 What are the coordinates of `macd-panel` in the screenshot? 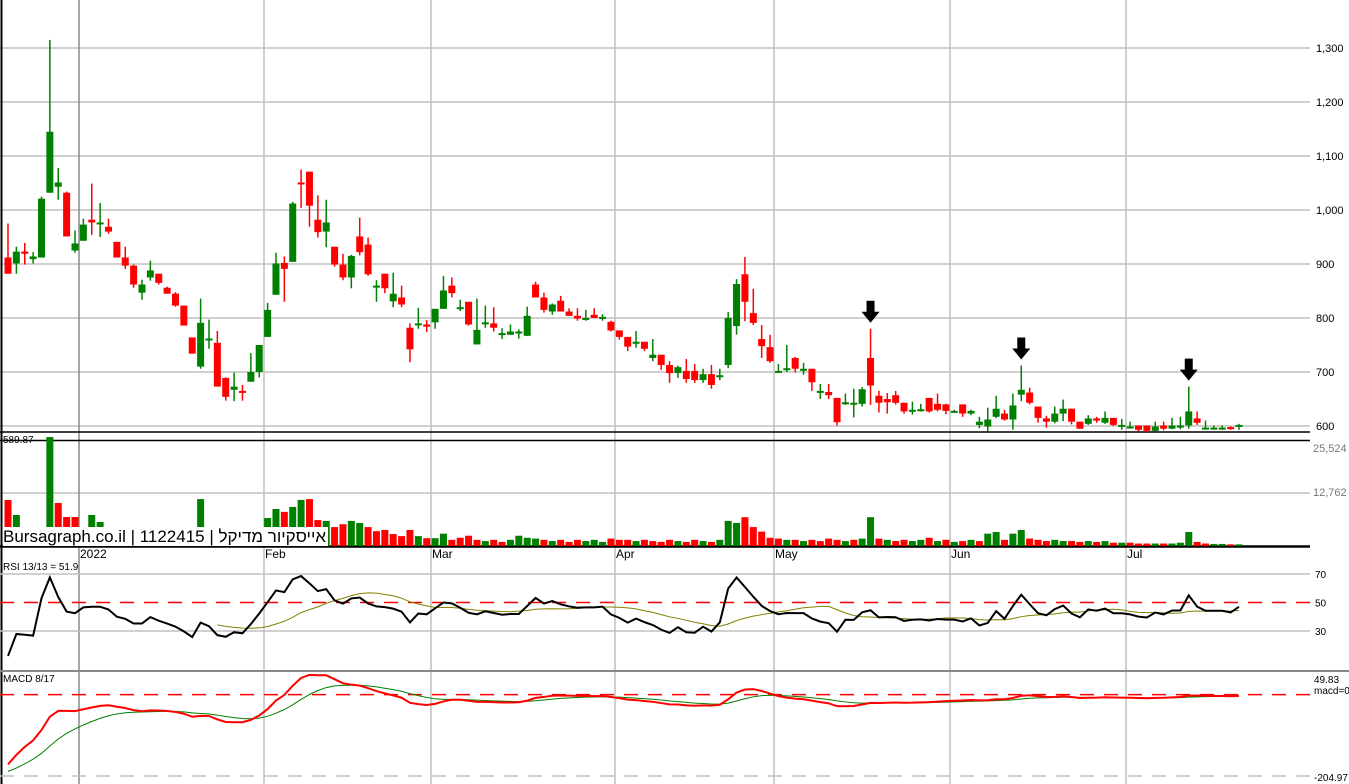 It's located at (655, 725).